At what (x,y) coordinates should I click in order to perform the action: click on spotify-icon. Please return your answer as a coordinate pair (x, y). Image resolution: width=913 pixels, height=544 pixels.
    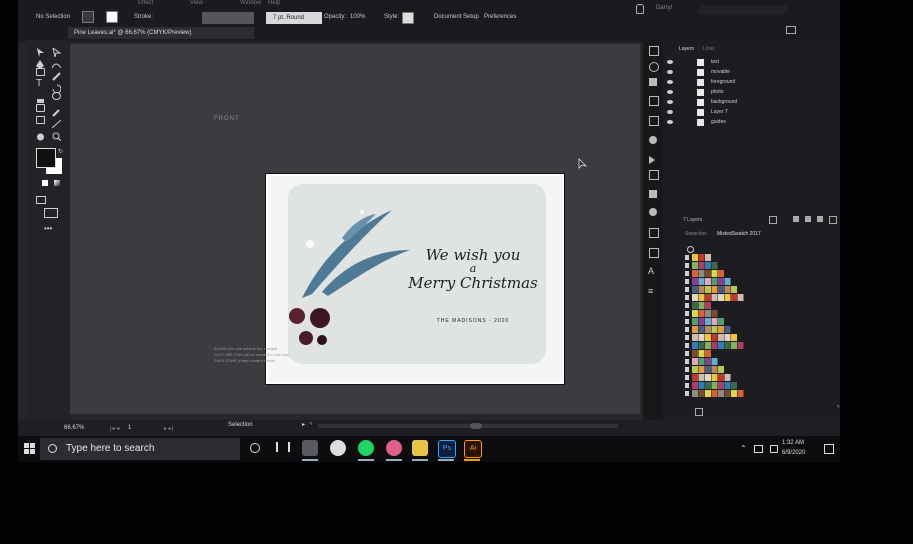
    Looking at the image, I should click on (366, 448).